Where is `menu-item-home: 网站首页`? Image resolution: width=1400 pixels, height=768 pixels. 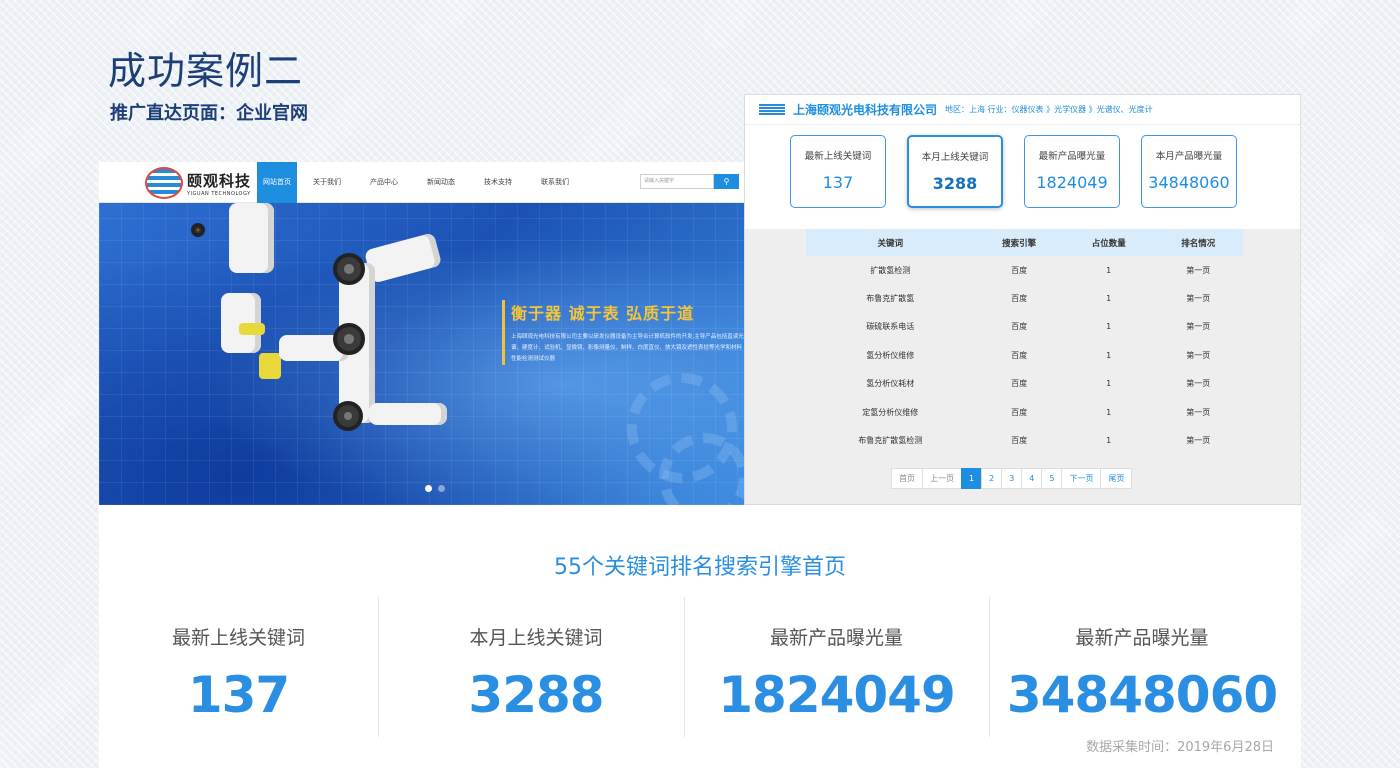 menu-item-home: 网站首页 is located at coordinates (277, 182).